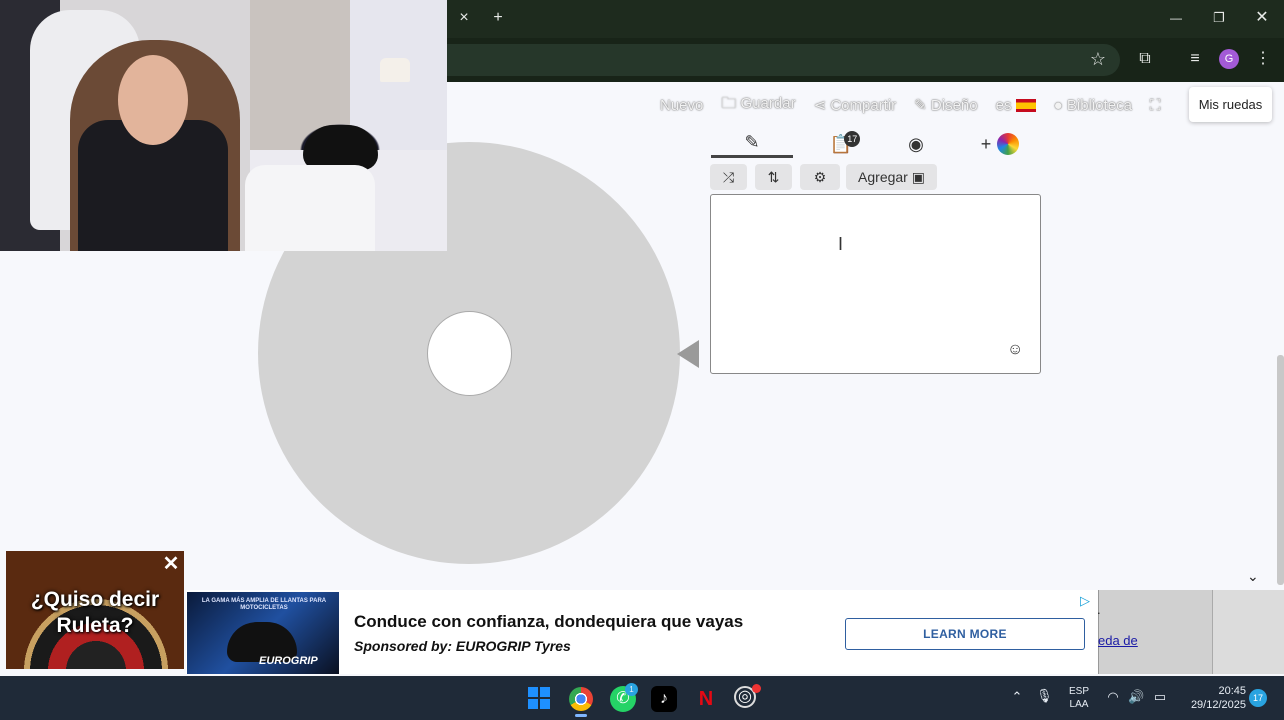 The image size is (1284, 720). Describe the element at coordinates (223, 125) in the screenshot. I see `webcam-overlay` at that location.